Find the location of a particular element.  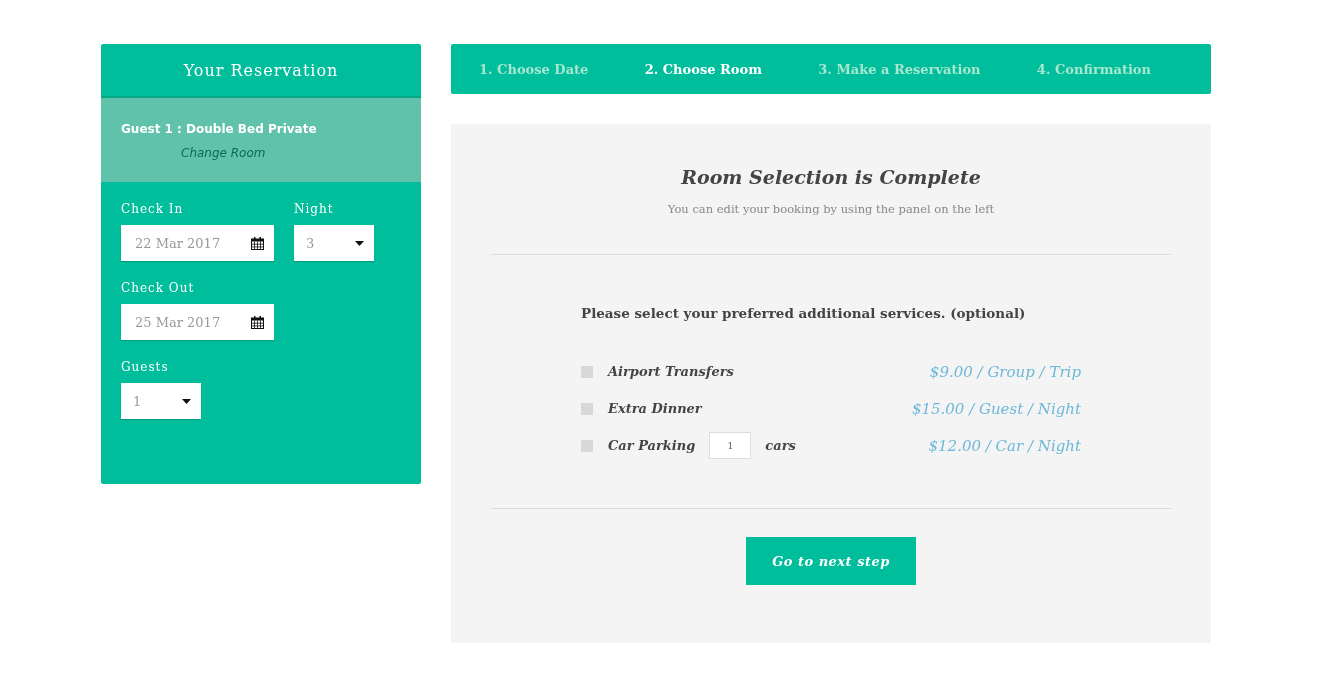

service-price: $15.00 / Guest / Night is located at coordinates (996, 408).